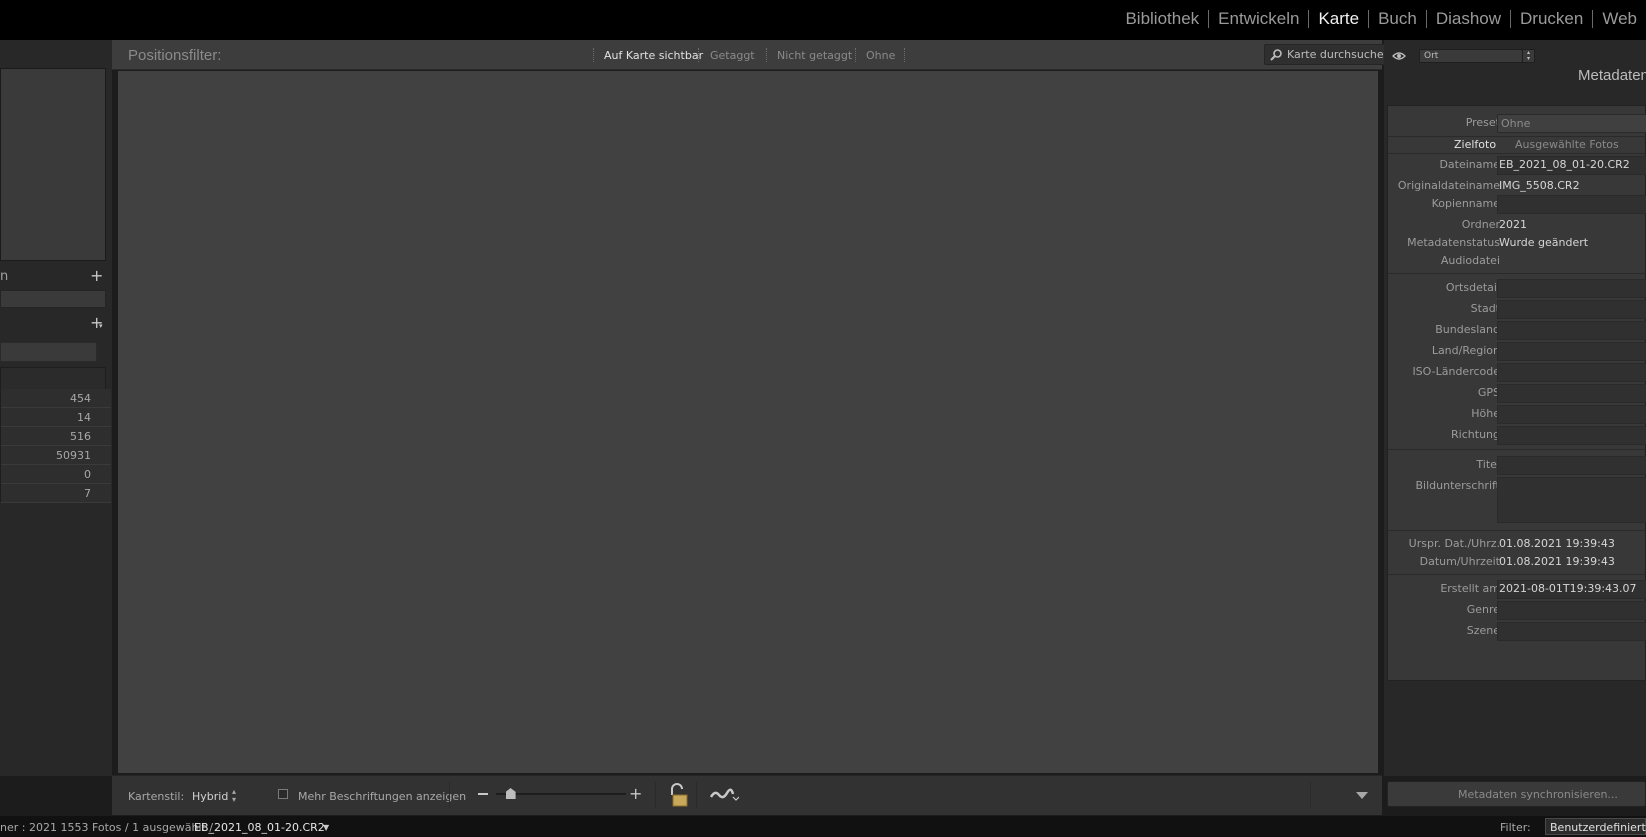  I want to click on saved-locations-title: n, so click(4, 276).